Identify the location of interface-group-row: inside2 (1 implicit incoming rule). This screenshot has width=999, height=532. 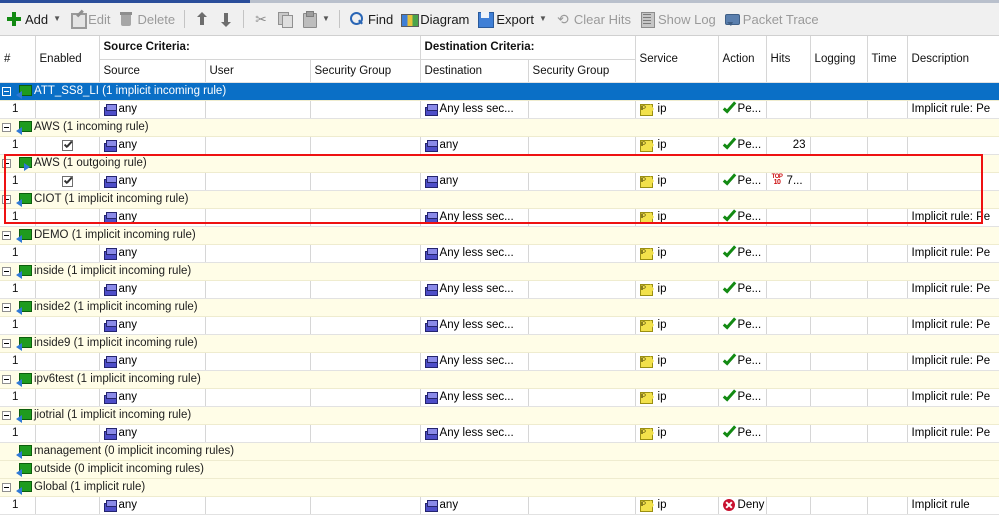
(499, 307).